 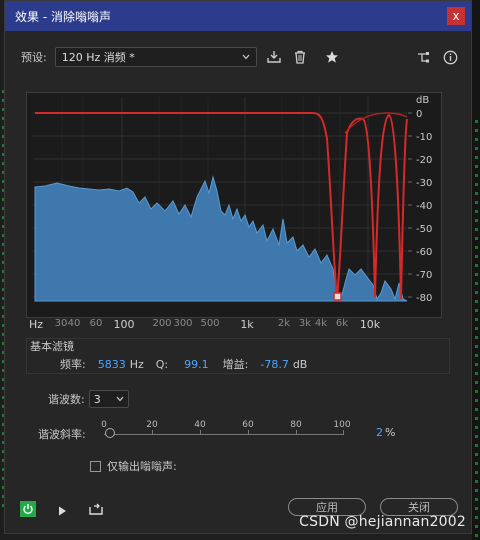 What do you see at coordinates (450, 57) in the screenshot?
I see `info-icon` at bounding box center [450, 57].